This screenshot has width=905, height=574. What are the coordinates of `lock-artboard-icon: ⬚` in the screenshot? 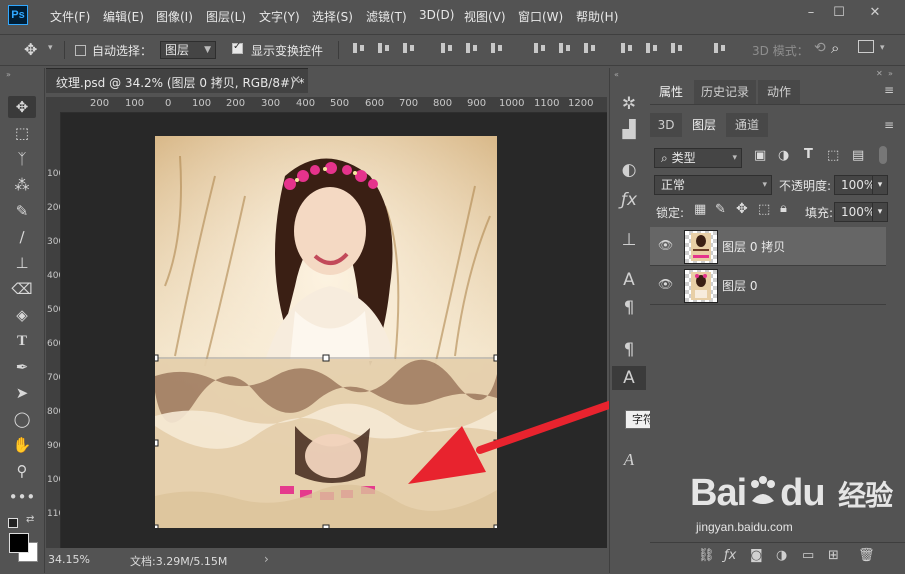 It's located at (764, 209).